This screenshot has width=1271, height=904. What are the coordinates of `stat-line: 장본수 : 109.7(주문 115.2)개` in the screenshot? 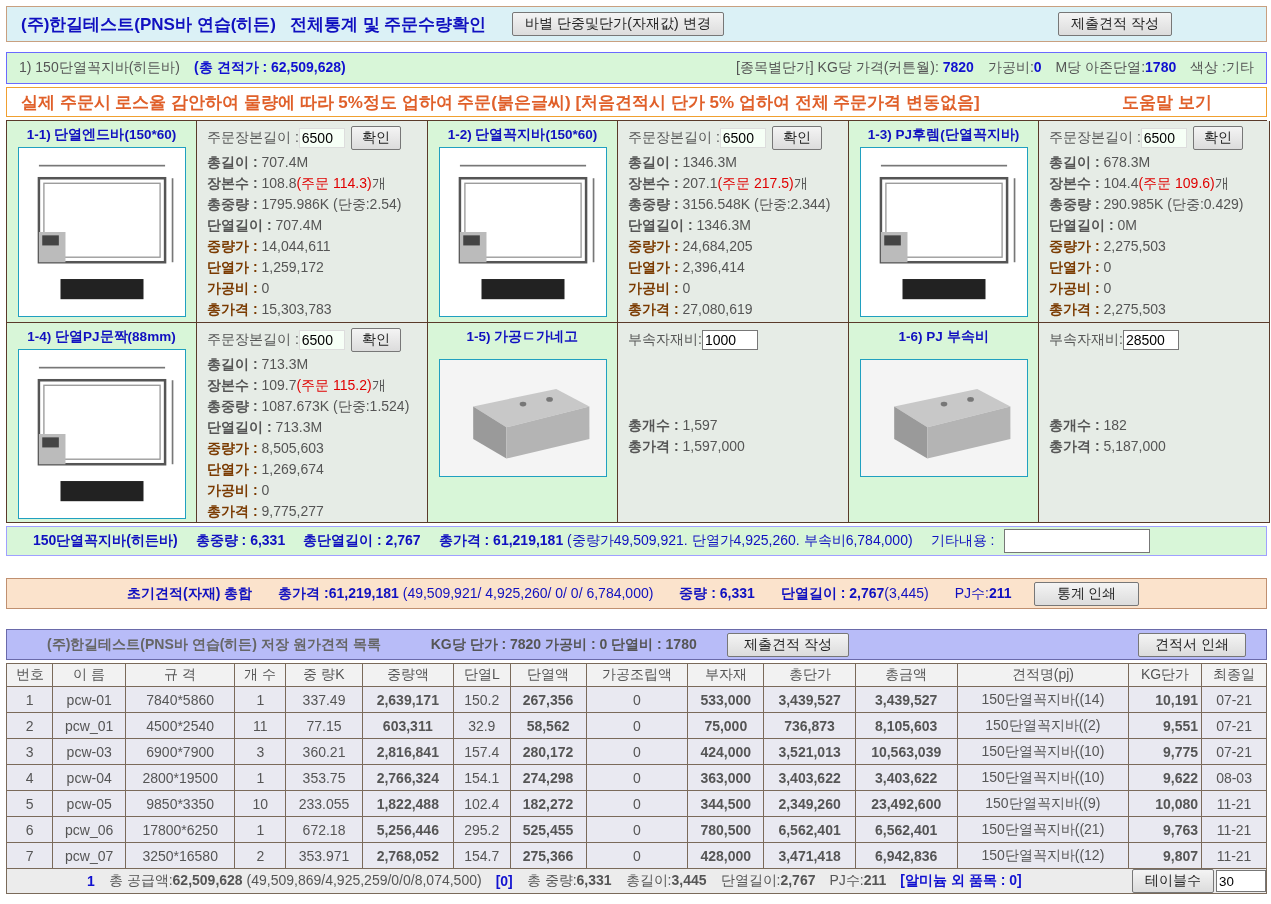 It's located at (297, 385).